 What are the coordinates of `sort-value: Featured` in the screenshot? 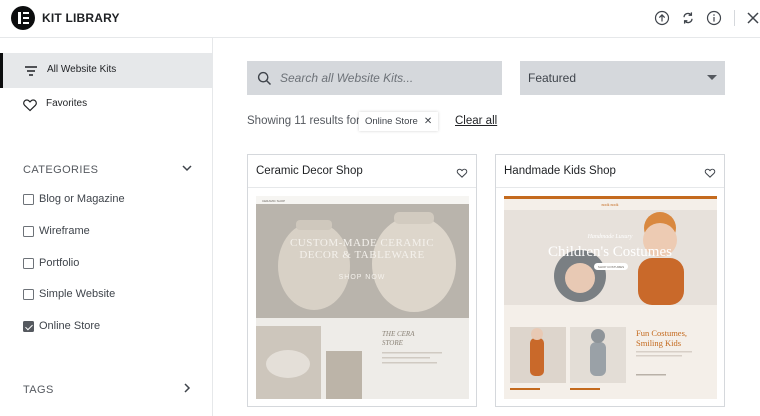 It's located at (552, 78).